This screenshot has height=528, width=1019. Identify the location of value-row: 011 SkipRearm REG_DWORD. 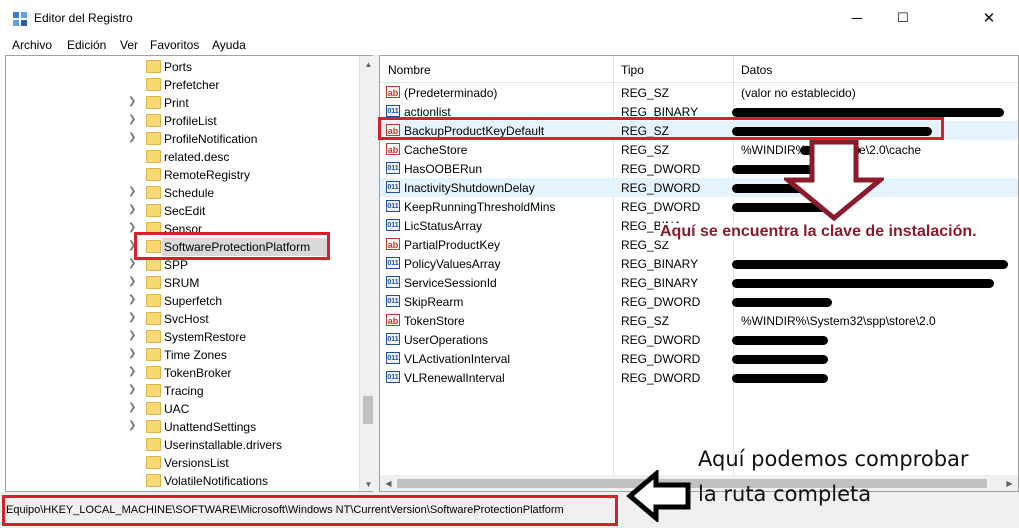
(699, 301).